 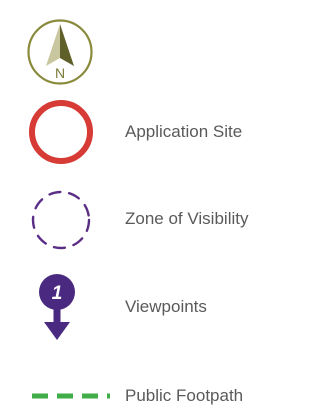 What do you see at coordinates (57, 293) in the screenshot?
I see `viewpoint-number: 1` at bounding box center [57, 293].